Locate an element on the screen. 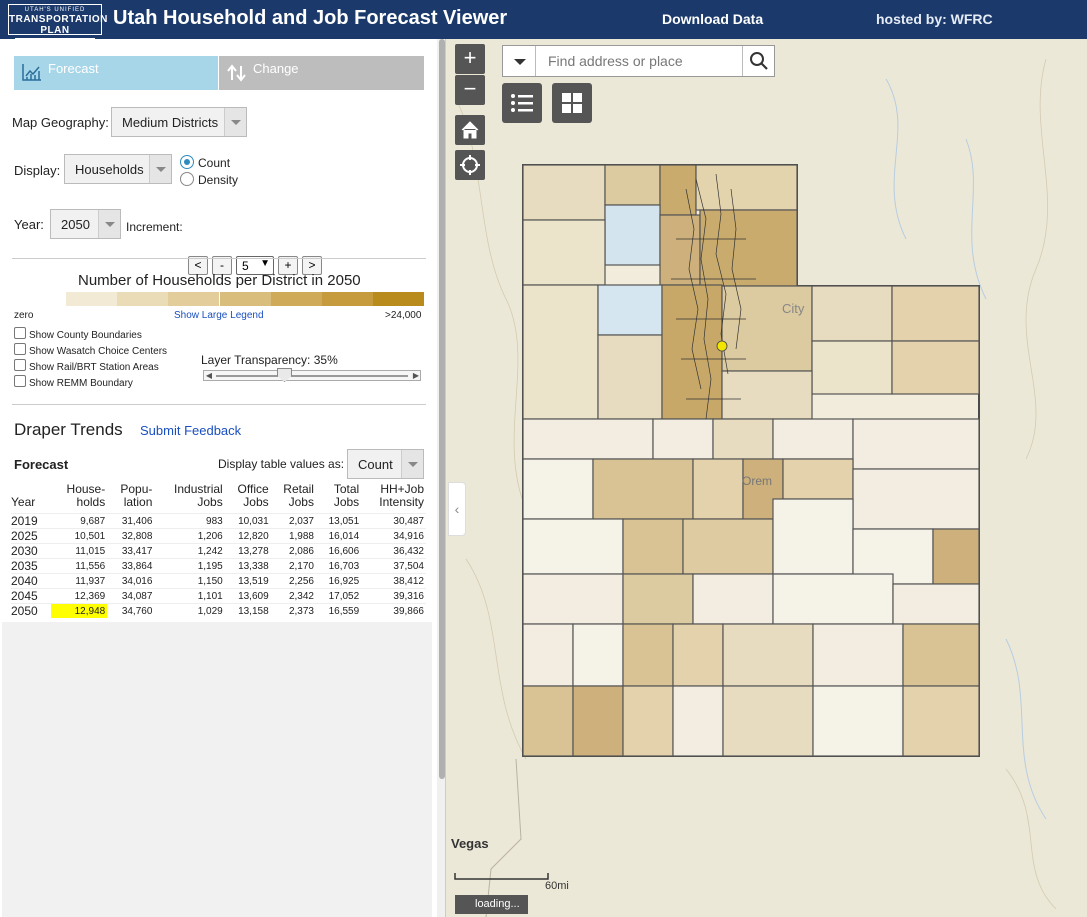 This screenshot has width=1087, height=917. search-input is located at coordinates (640, 61).